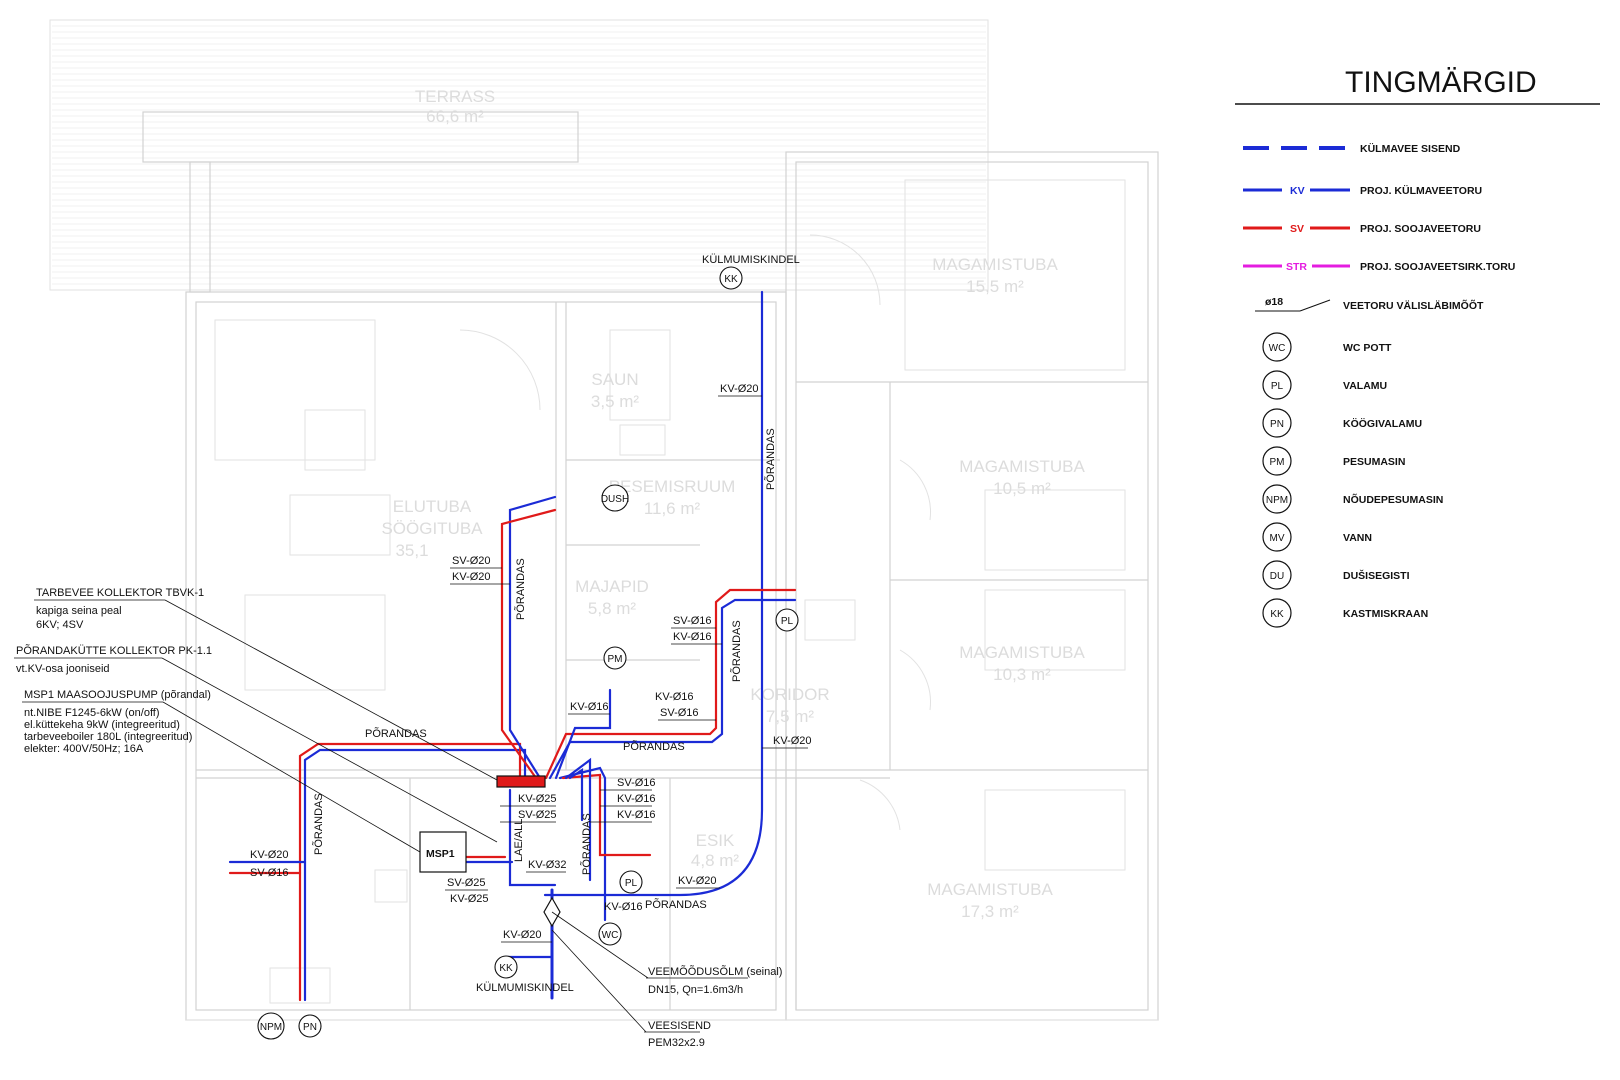  What do you see at coordinates (525, 988) in the screenshot?
I see `kylmumiskindel-bottom: KÜLMUMISKINDEL` at bounding box center [525, 988].